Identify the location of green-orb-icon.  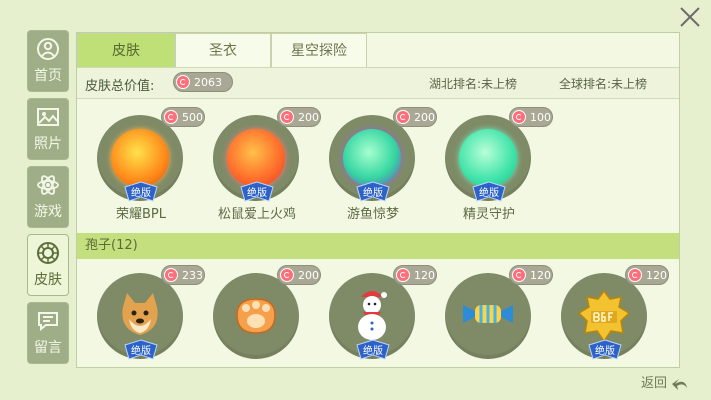
(488, 158).